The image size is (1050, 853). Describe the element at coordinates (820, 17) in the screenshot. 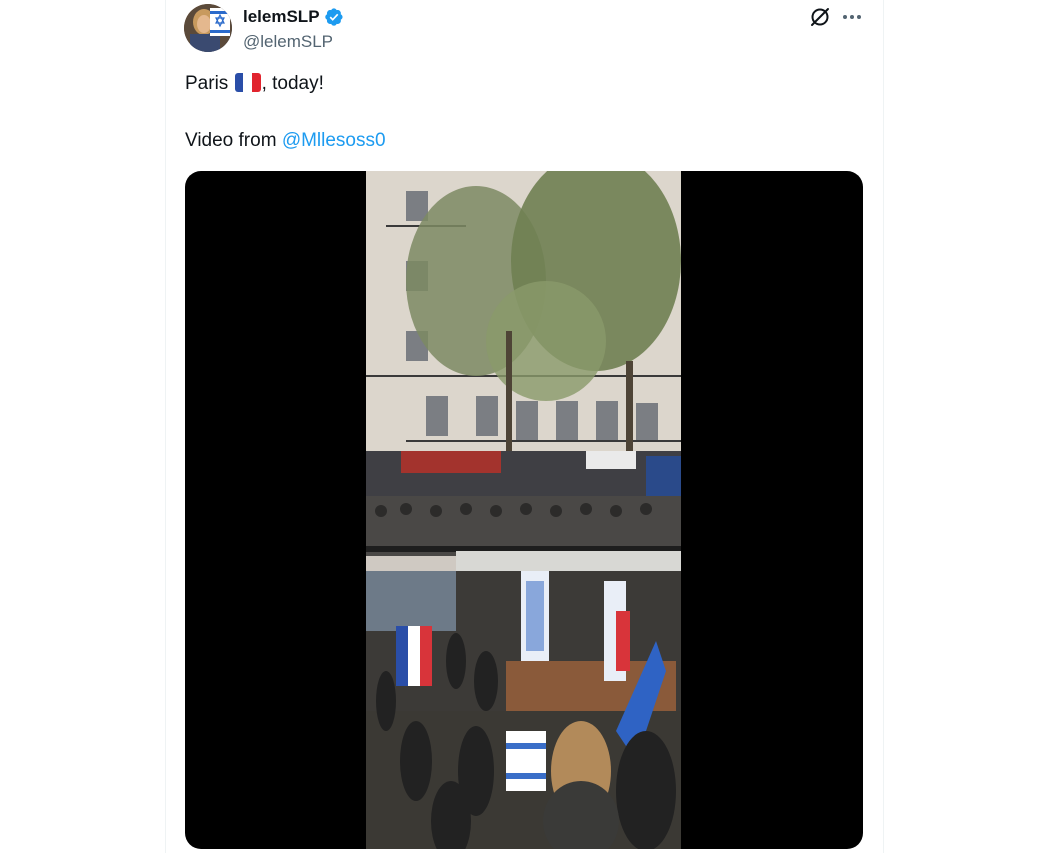

I see `grok-icon` at that location.